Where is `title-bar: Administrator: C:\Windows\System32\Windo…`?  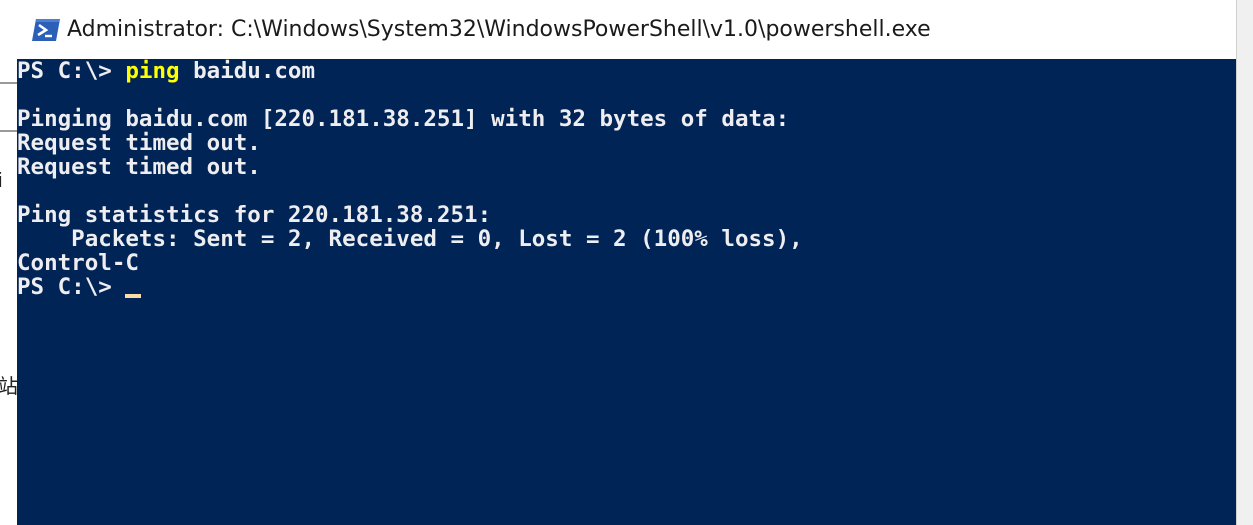
title-bar: Administrator: C:\Windows\System32\Windo… is located at coordinates (626, 29).